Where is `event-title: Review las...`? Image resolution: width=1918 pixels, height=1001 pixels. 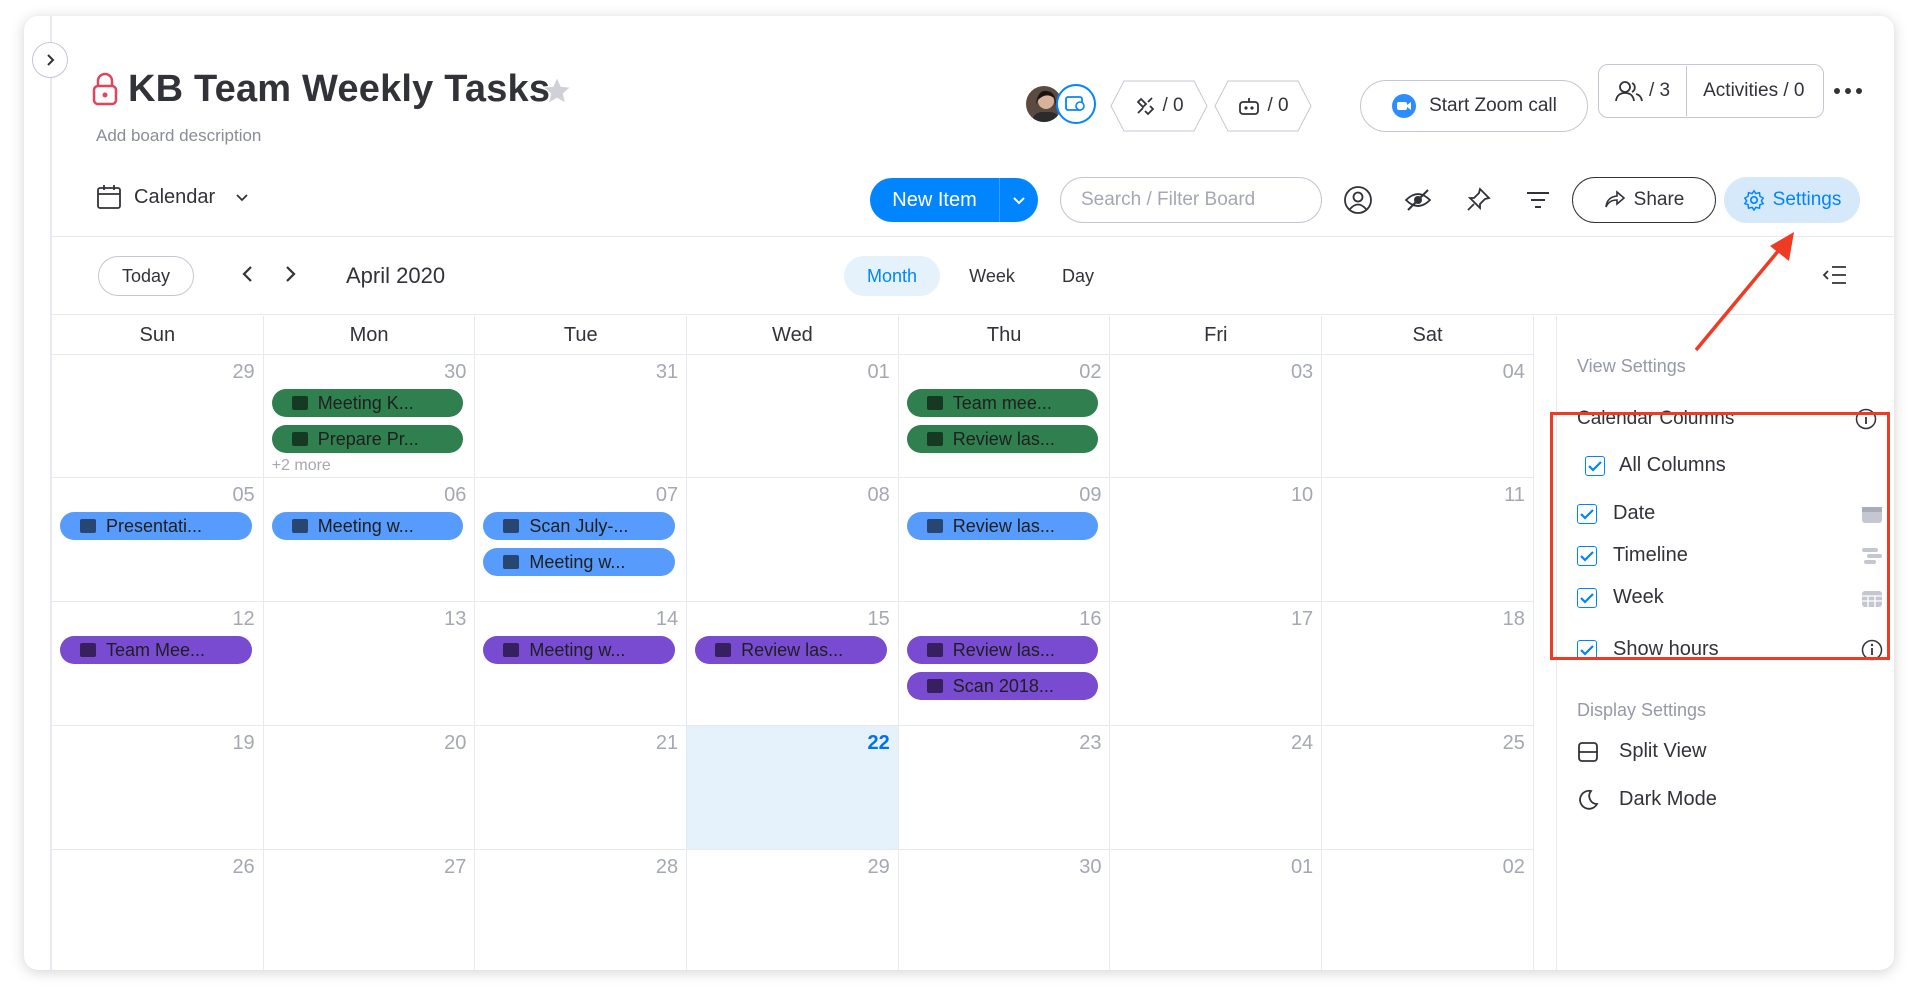
event-title: Review las... is located at coordinates (1003, 438).